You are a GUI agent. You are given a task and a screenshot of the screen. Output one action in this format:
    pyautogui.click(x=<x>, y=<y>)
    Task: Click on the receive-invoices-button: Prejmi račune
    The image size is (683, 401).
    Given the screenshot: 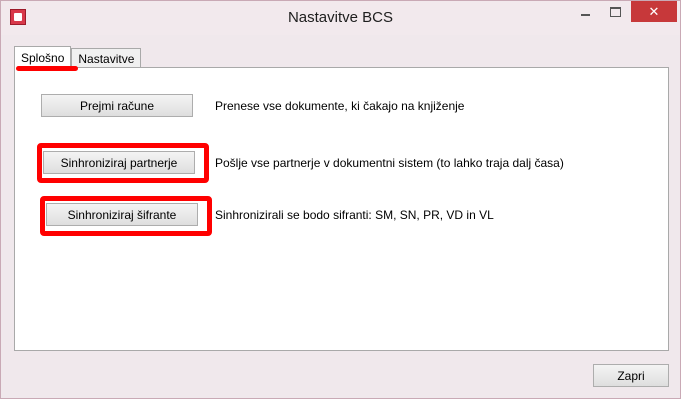 What is the action you would take?
    pyautogui.click(x=117, y=105)
    